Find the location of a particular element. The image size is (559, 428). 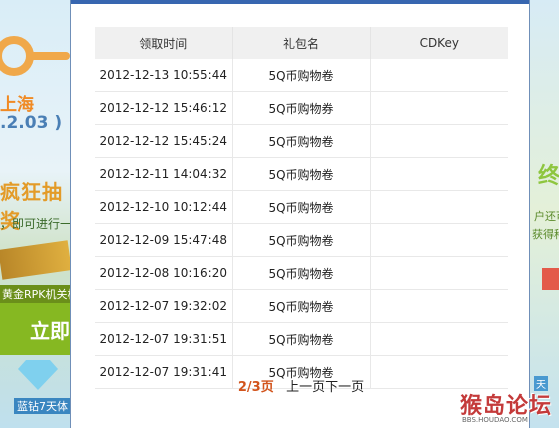

diamond-prize-label: 蓝钻7天体 is located at coordinates (42, 406).